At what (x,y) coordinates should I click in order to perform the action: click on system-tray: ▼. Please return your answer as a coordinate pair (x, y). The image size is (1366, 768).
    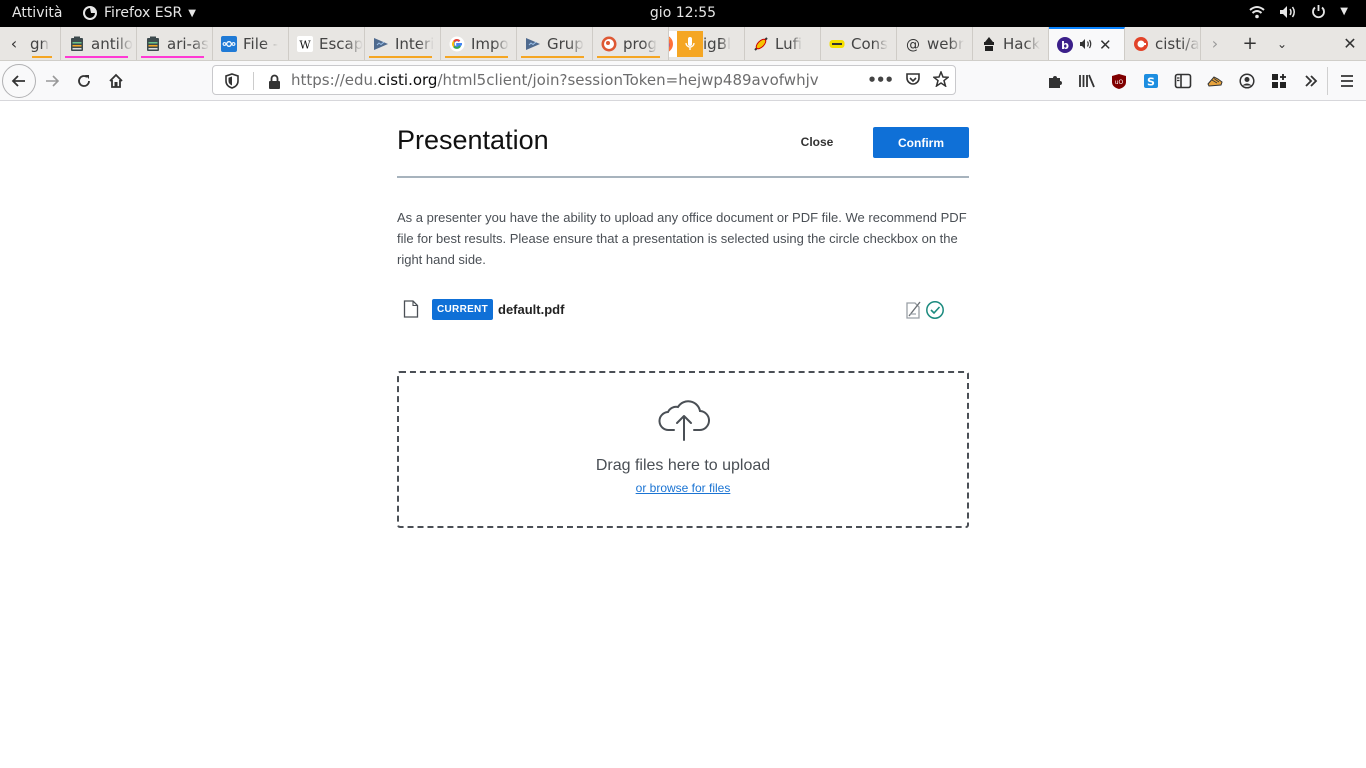
    Looking at the image, I should click on (1298, 11).